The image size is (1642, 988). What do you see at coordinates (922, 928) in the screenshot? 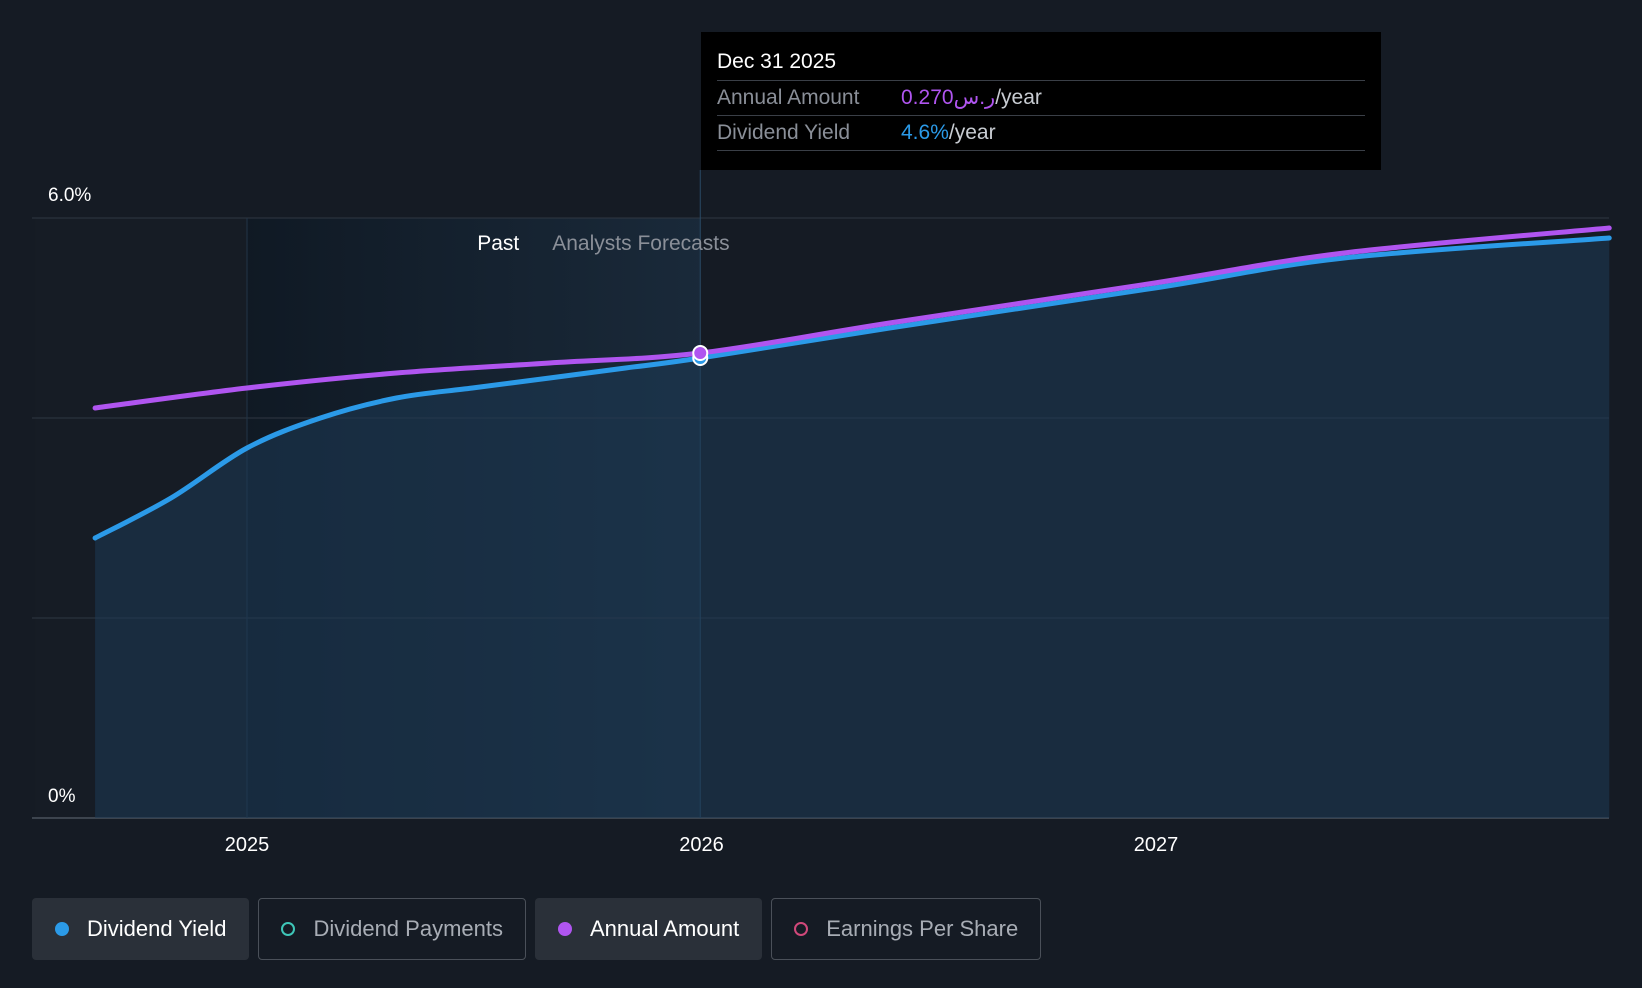
I see `legend-label: Earnings Per Share` at bounding box center [922, 928].